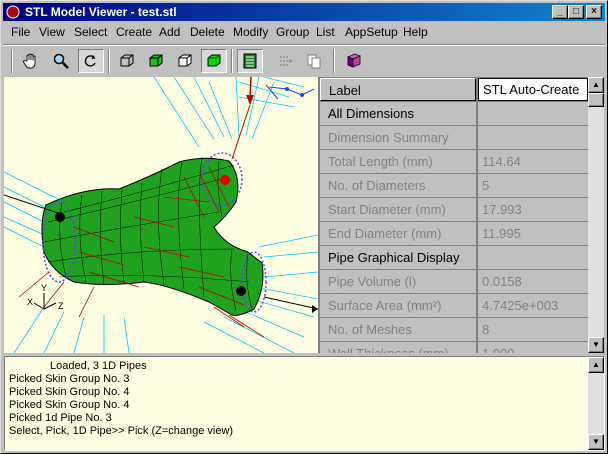  What do you see at coordinates (533, 233) in the screenshot?
I see `property-value: 11.995` at bounding box center [533, 233].